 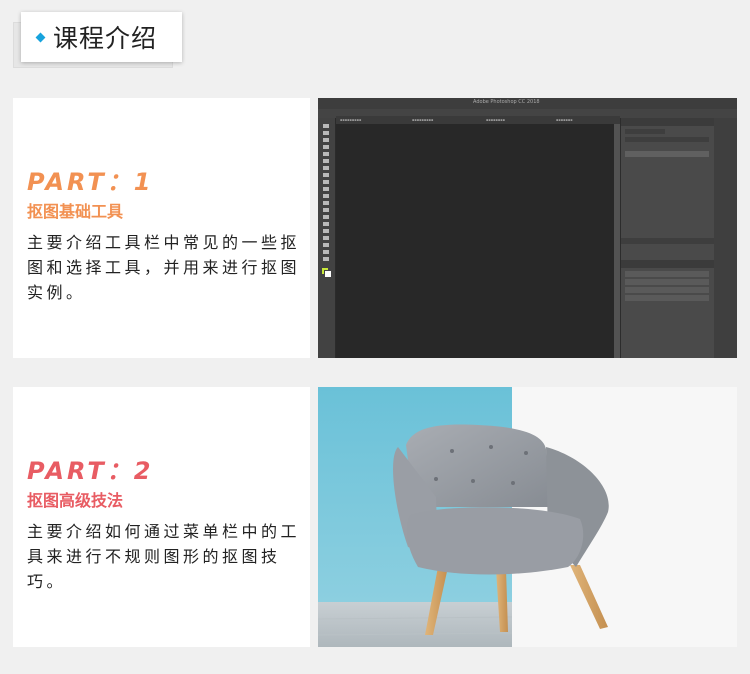 I want to click on background-color-icon, so click(x=328, y=274).